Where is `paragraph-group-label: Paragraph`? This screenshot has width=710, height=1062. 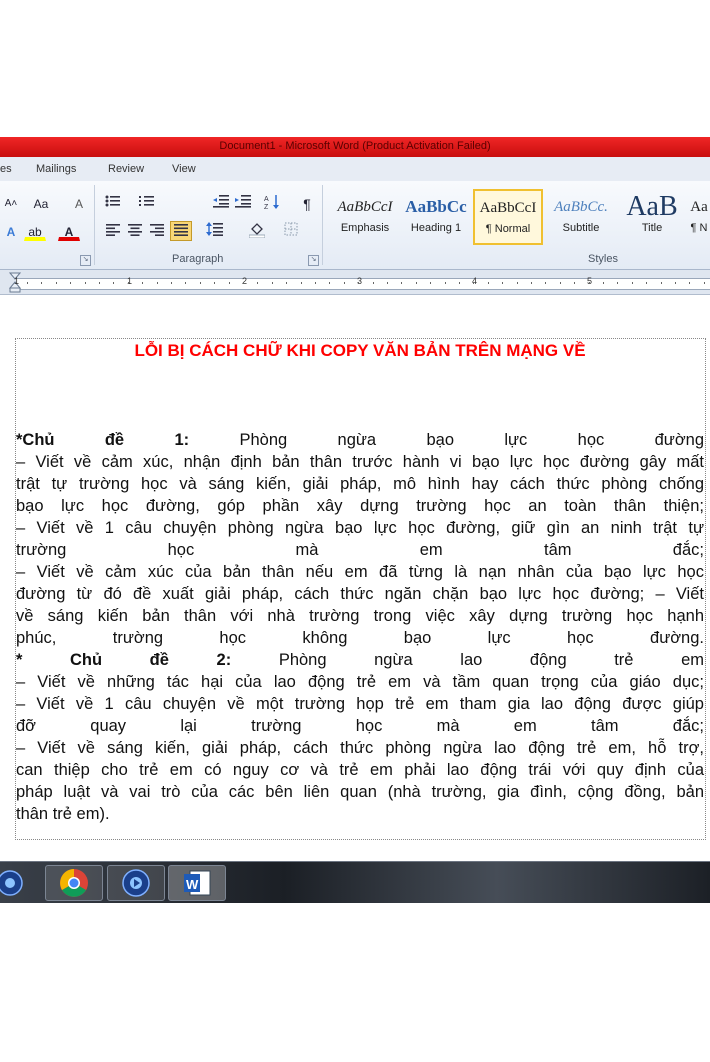 paragraph-group-label: Paragraph is located at coordinates (198, 259).